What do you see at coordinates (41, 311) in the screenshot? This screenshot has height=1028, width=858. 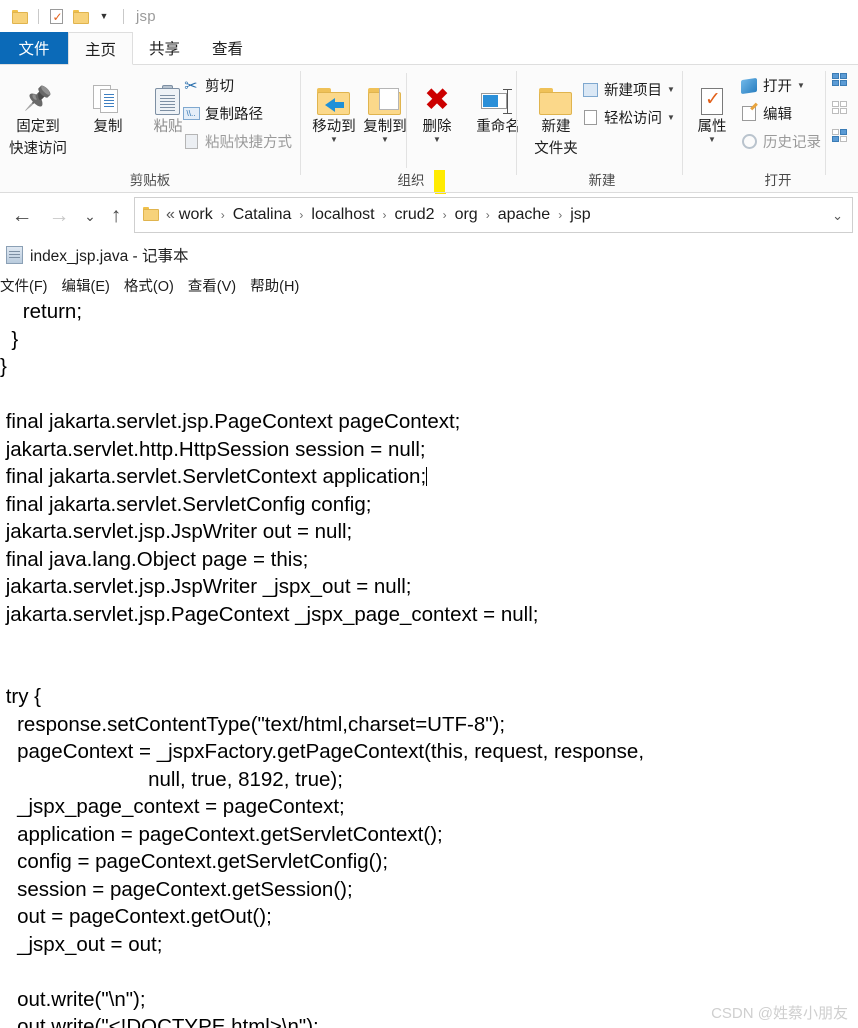 I see `code-line: return;` at bounding box center [41, 311].